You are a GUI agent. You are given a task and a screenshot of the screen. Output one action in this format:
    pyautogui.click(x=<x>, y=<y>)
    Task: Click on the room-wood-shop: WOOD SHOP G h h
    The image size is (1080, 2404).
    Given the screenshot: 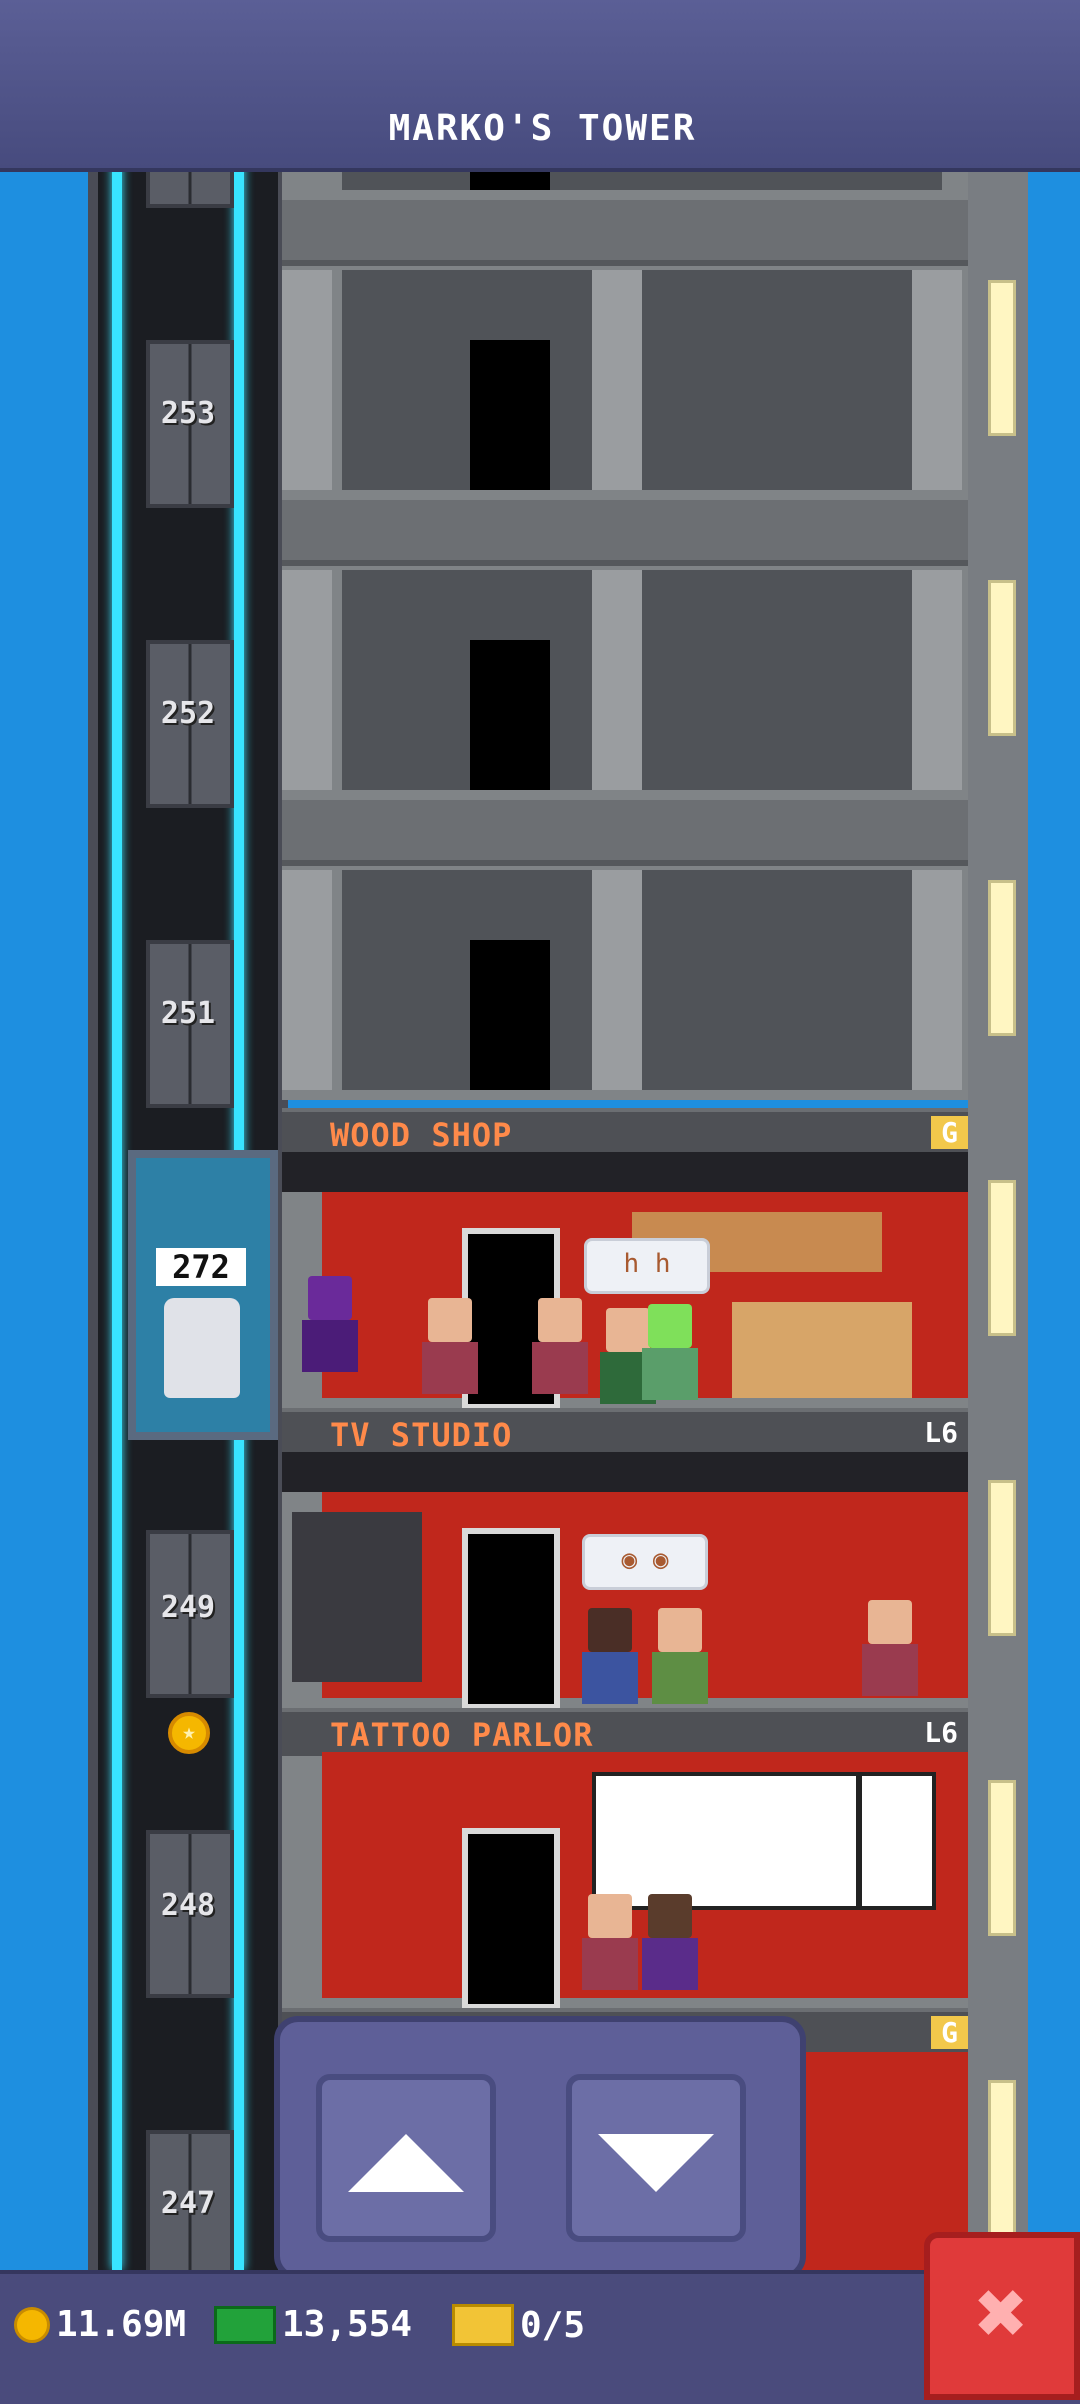 What is the action you would take?
    pyautogui.click(x=625, y=1259)
    